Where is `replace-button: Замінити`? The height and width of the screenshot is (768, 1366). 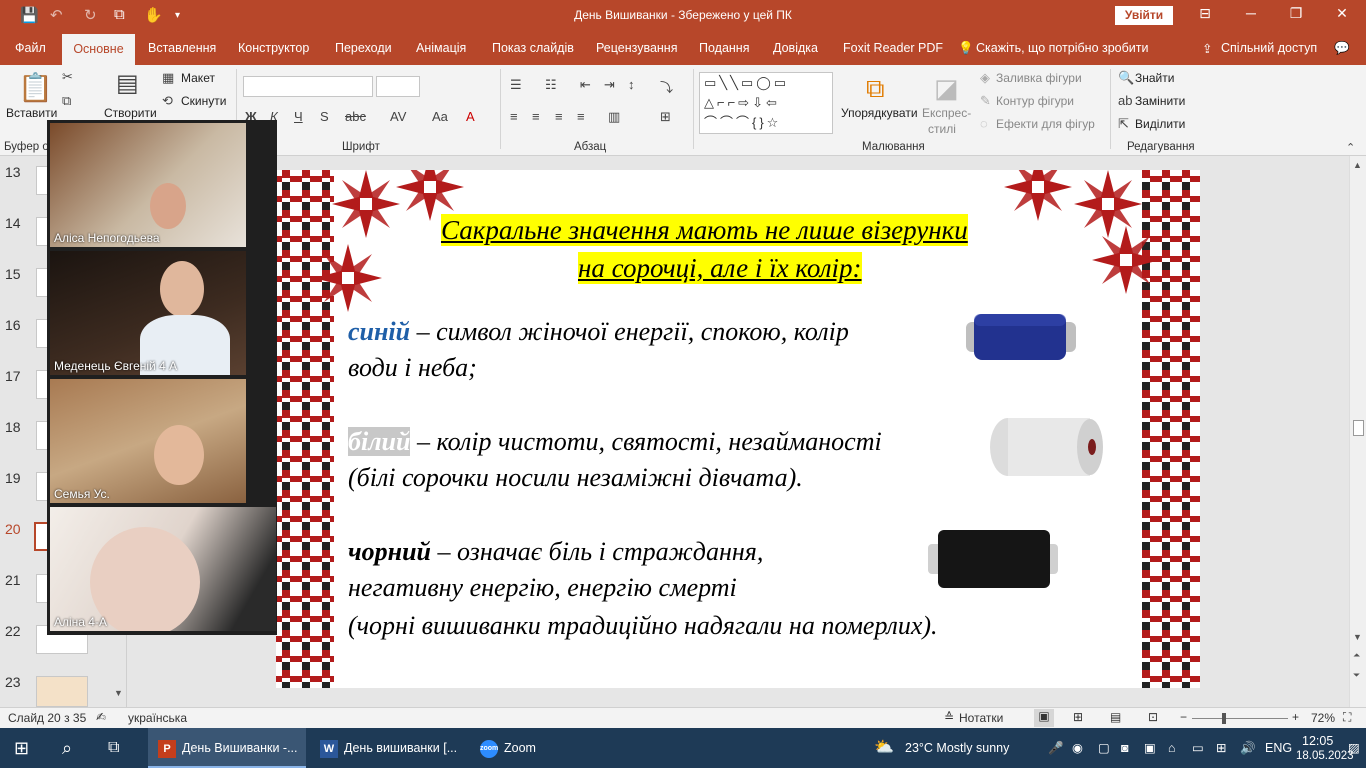
replace-button: Замінити is located at coordinates (1160, 101).